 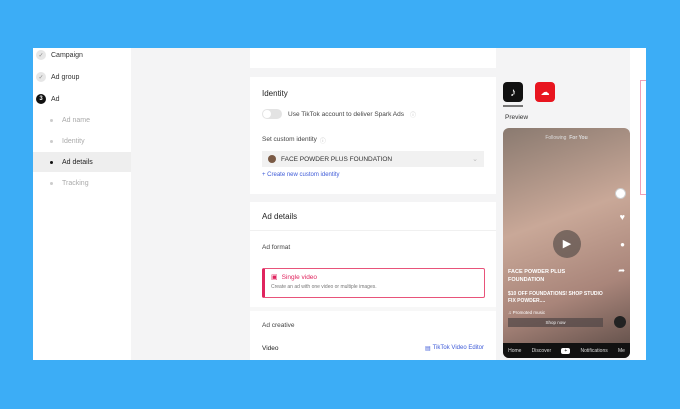 I want to click on chevron-down-icon: ⌄, so click(x=475, y=159).